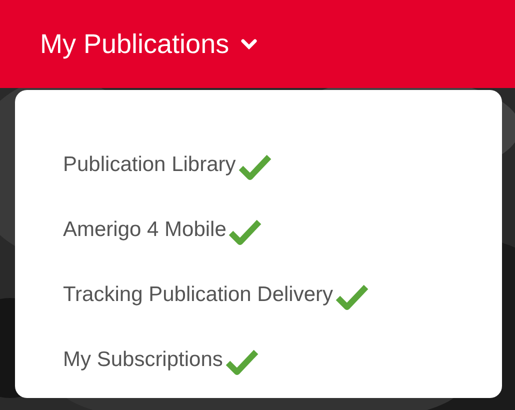 The image size is (515, 410). Describe the element at coordinates (135, 44) in the screenshot. I see `menu-title: My Publications` at that location.